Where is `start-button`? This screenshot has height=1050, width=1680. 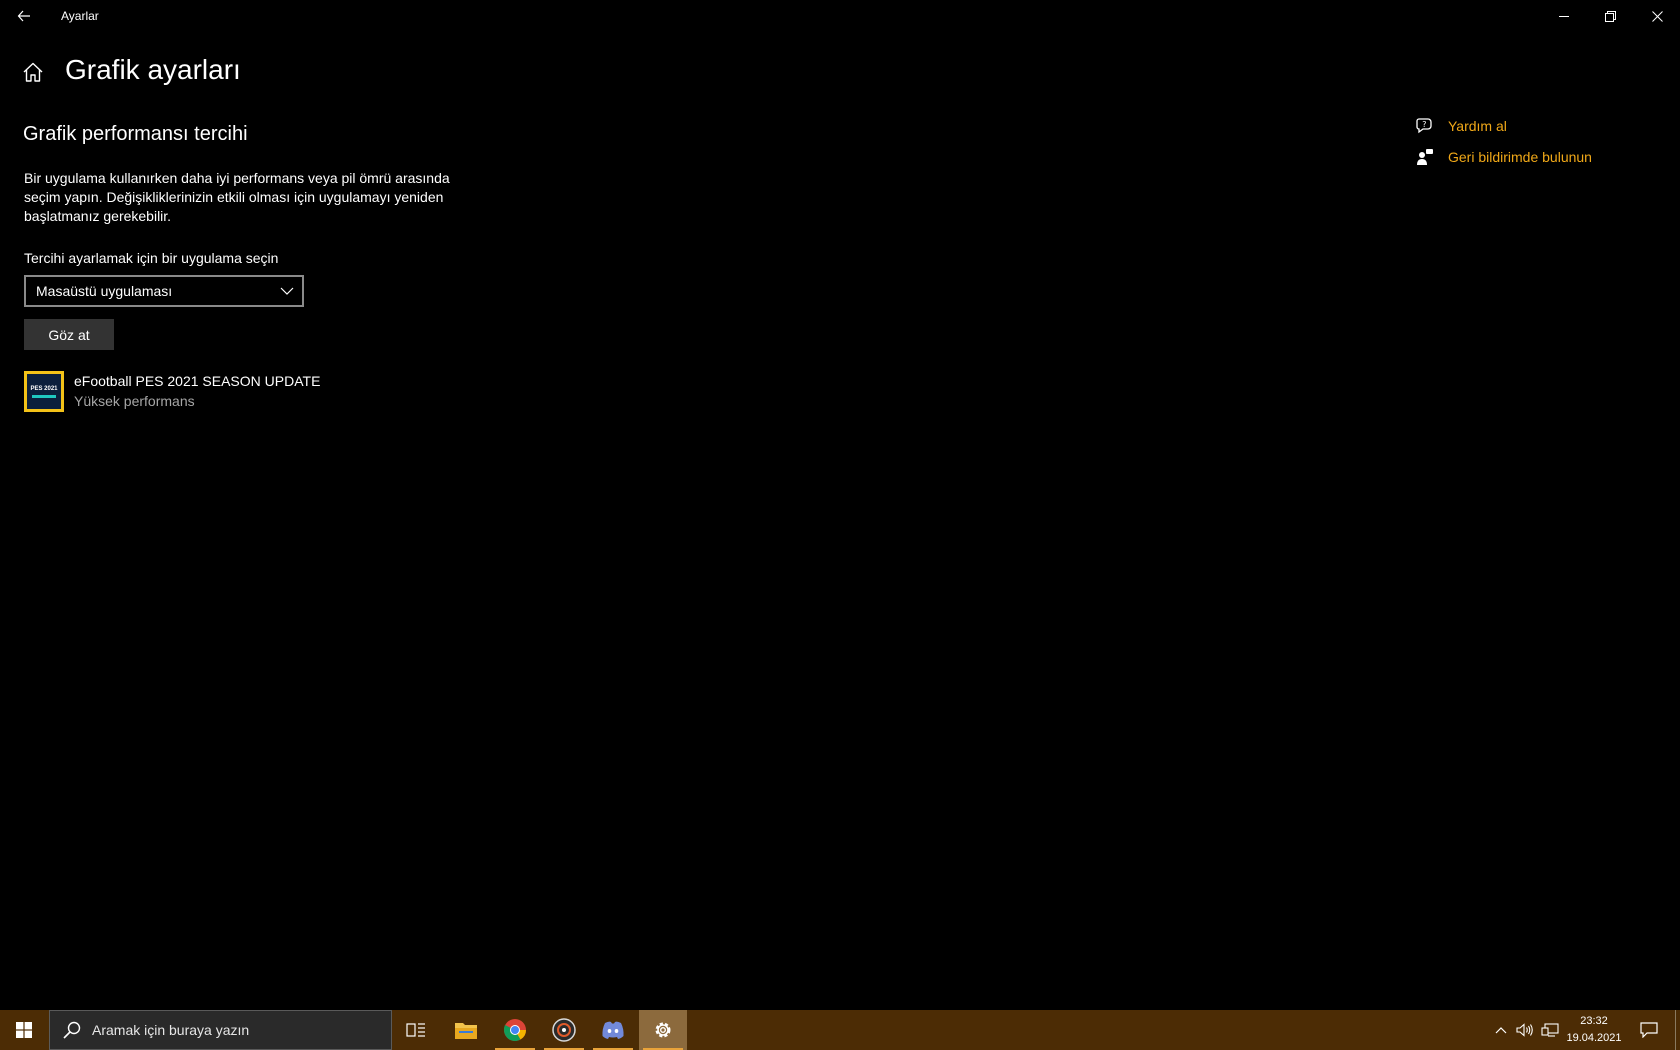
start-button is located at coordinates (24, 1030).